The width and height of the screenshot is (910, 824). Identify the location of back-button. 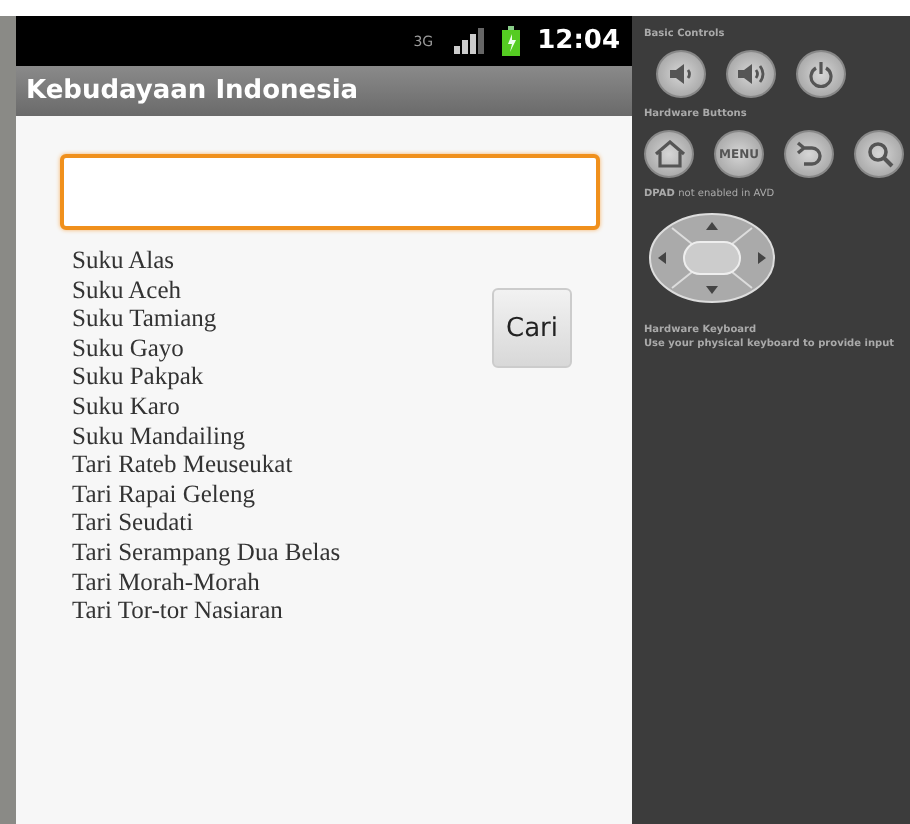
(809, 154).